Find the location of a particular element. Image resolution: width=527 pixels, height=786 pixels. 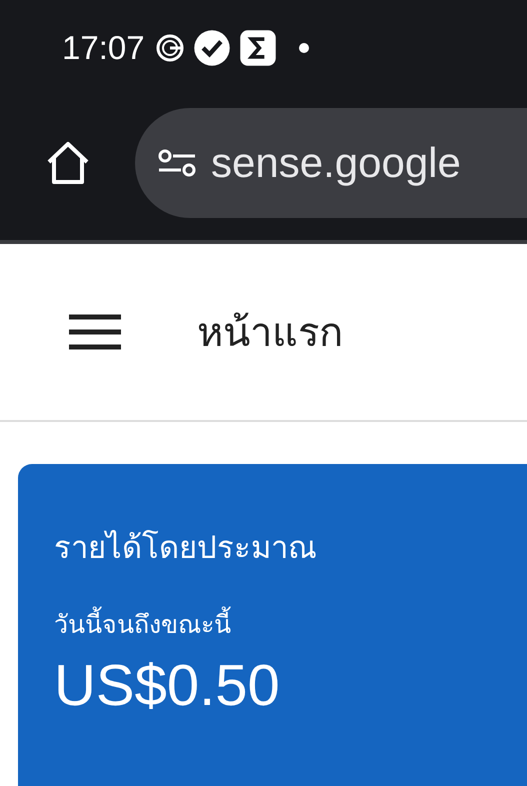

g-letter-icon is located at coordinates (169, 47).